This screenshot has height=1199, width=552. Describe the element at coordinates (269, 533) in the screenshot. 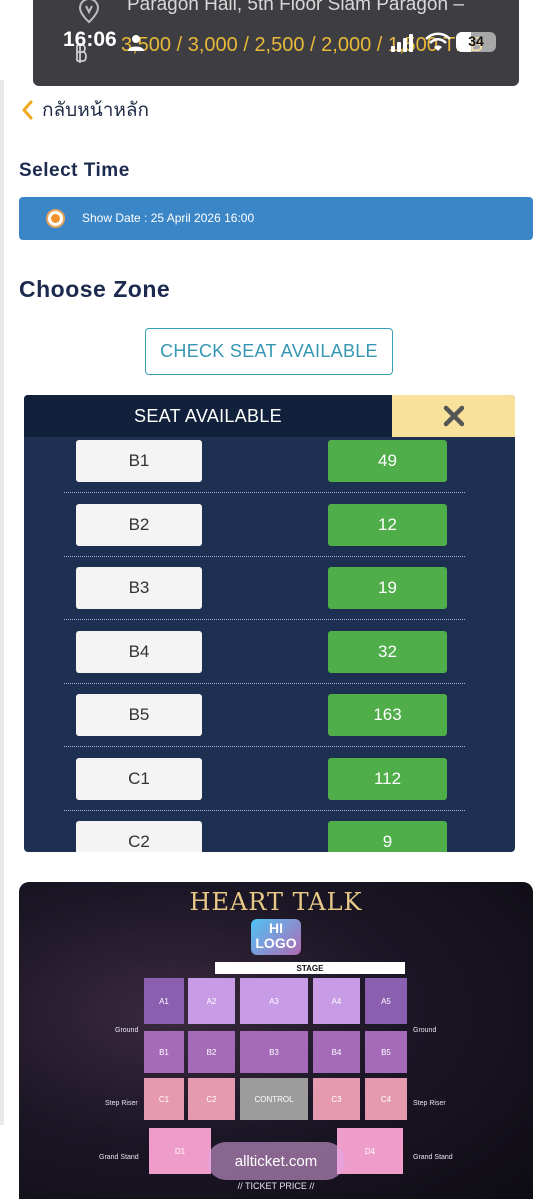

I see `seat-row: B2 12` at that location.